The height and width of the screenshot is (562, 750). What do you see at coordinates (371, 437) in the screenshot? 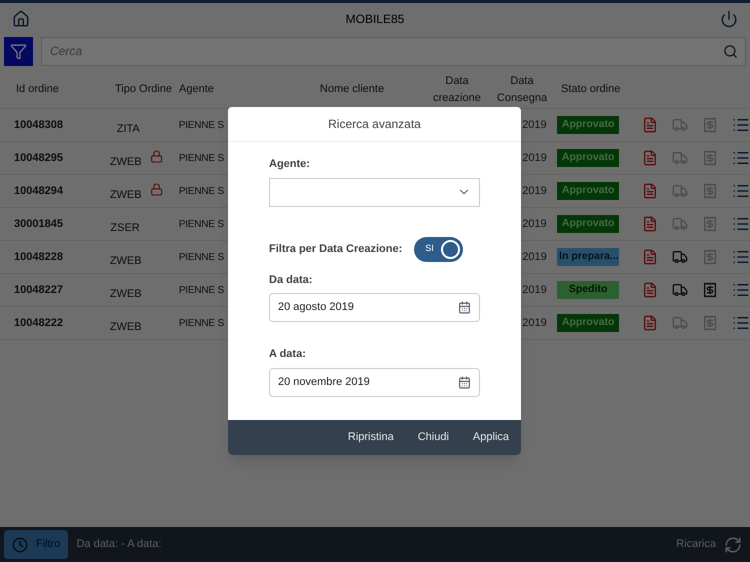
I see `dialog-button: Ripristina` at bounding box center [371, 437].